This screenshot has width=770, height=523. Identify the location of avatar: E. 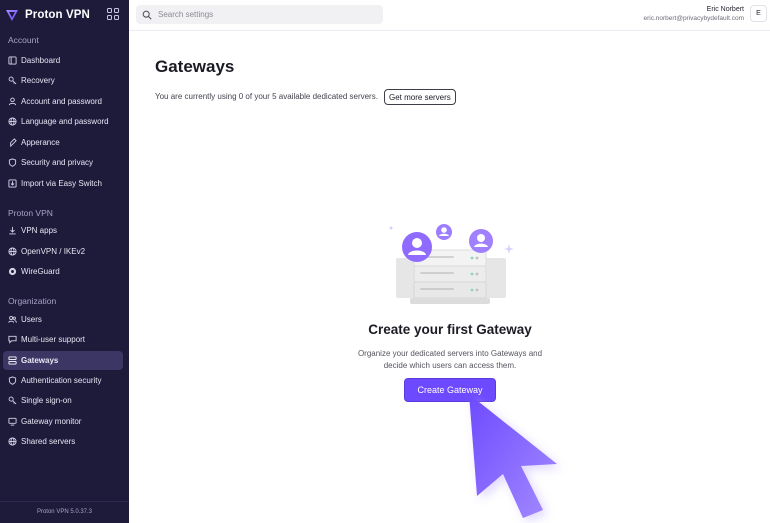
(758, 13).